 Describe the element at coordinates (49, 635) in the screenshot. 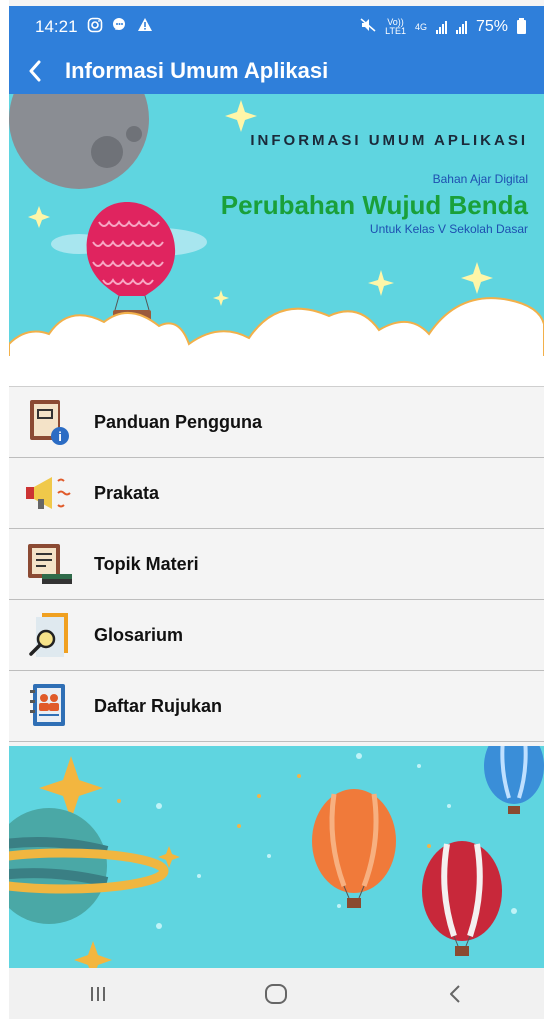

I see `magnifier-document-icon` at that location.